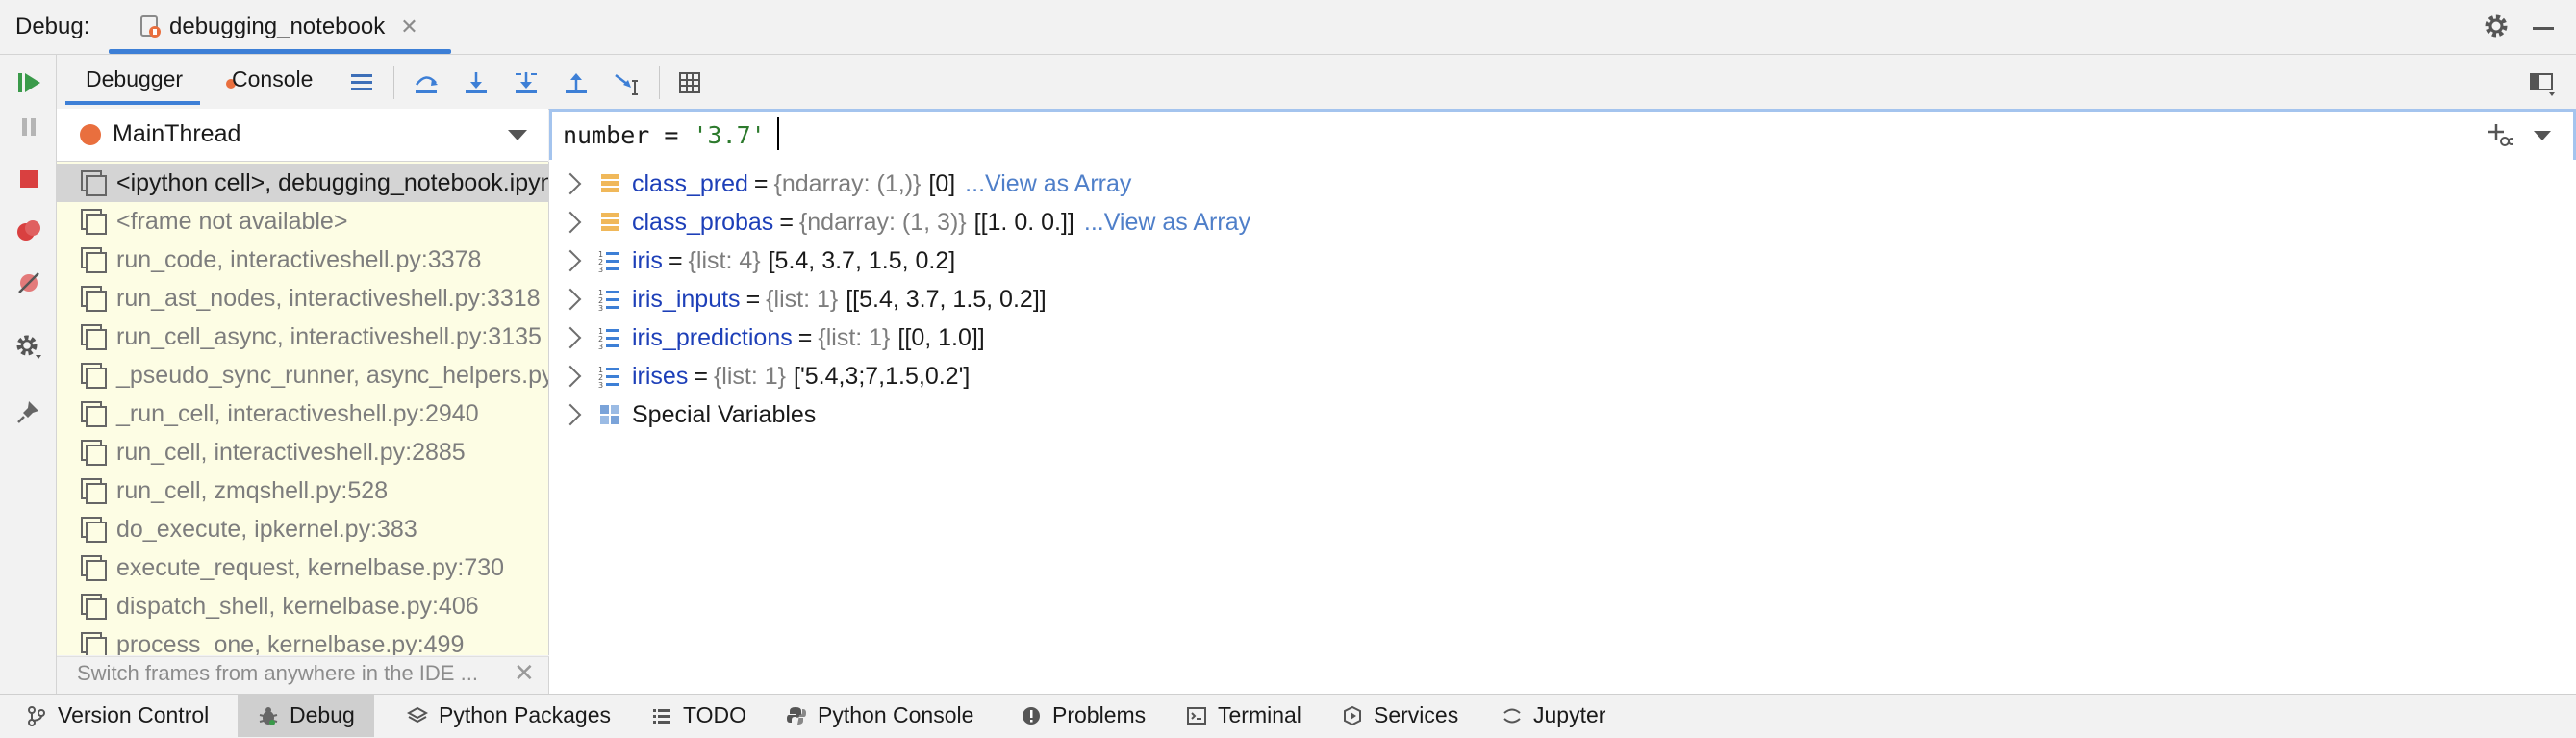 This screenshot has width=2576, height=738. What do you see at coordinates (879, 715) in the screenshot?
I see `tab-python-console: Python Console` at bounding box center [879, 715].